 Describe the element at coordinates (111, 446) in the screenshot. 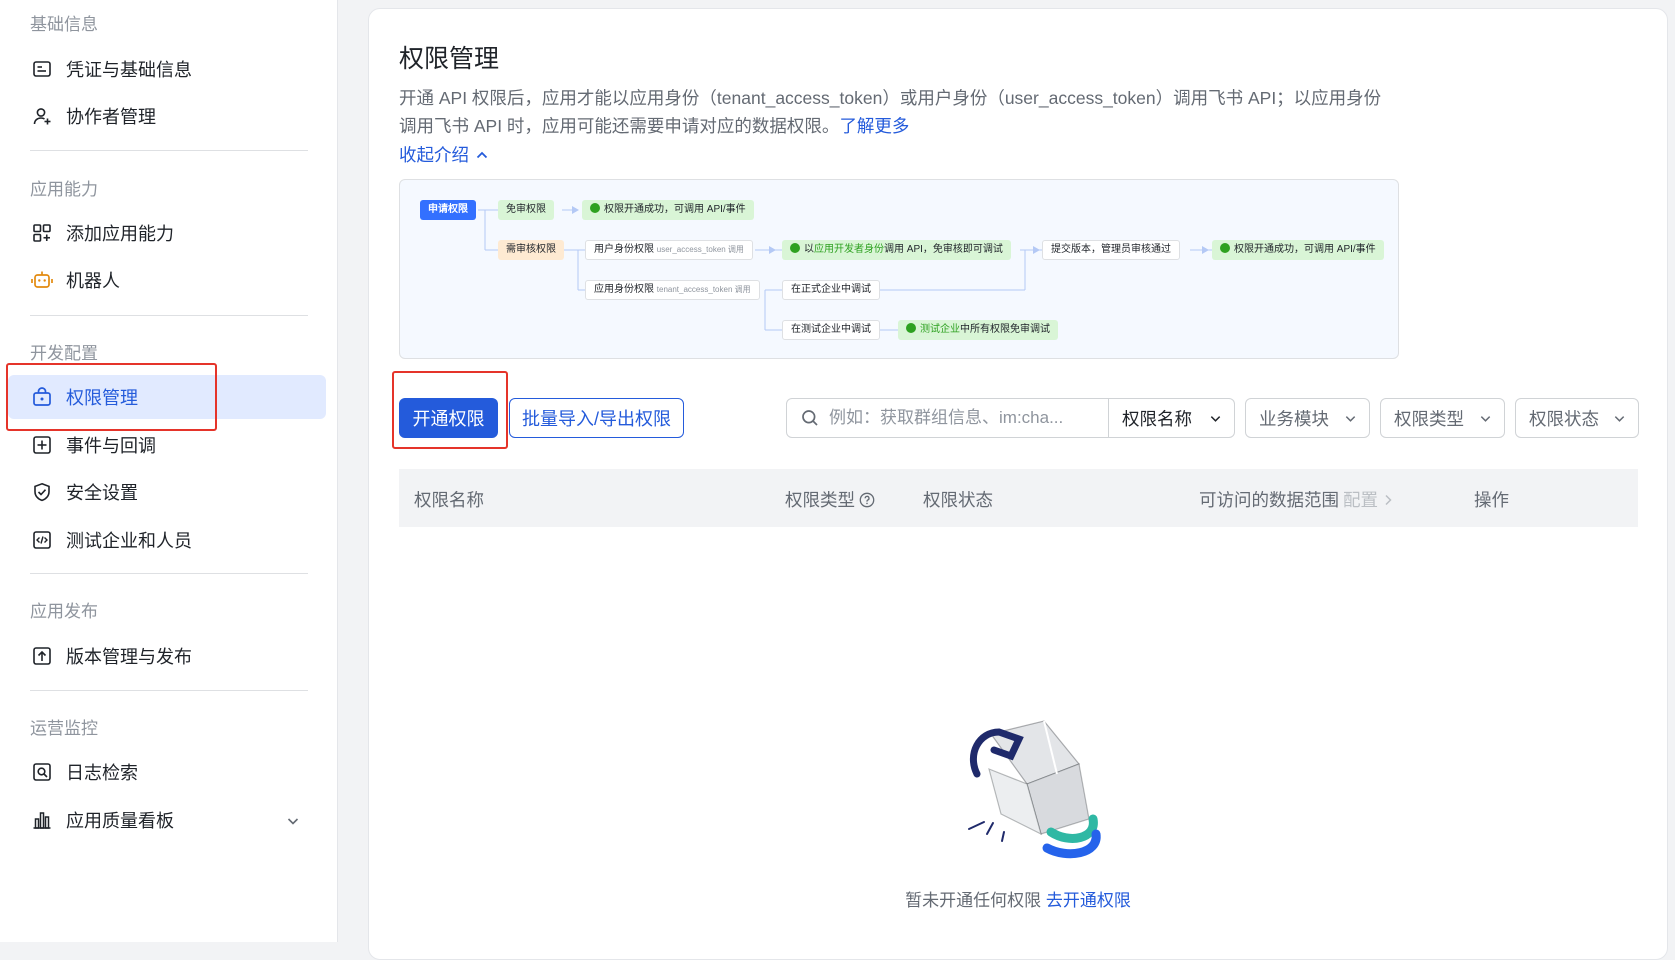

I see `sidebar-item-label: 事件与回调` at that location.